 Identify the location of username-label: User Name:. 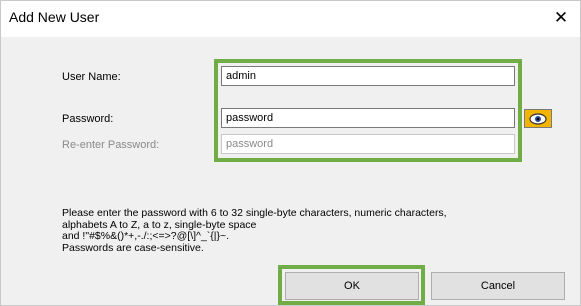
(91, 77).